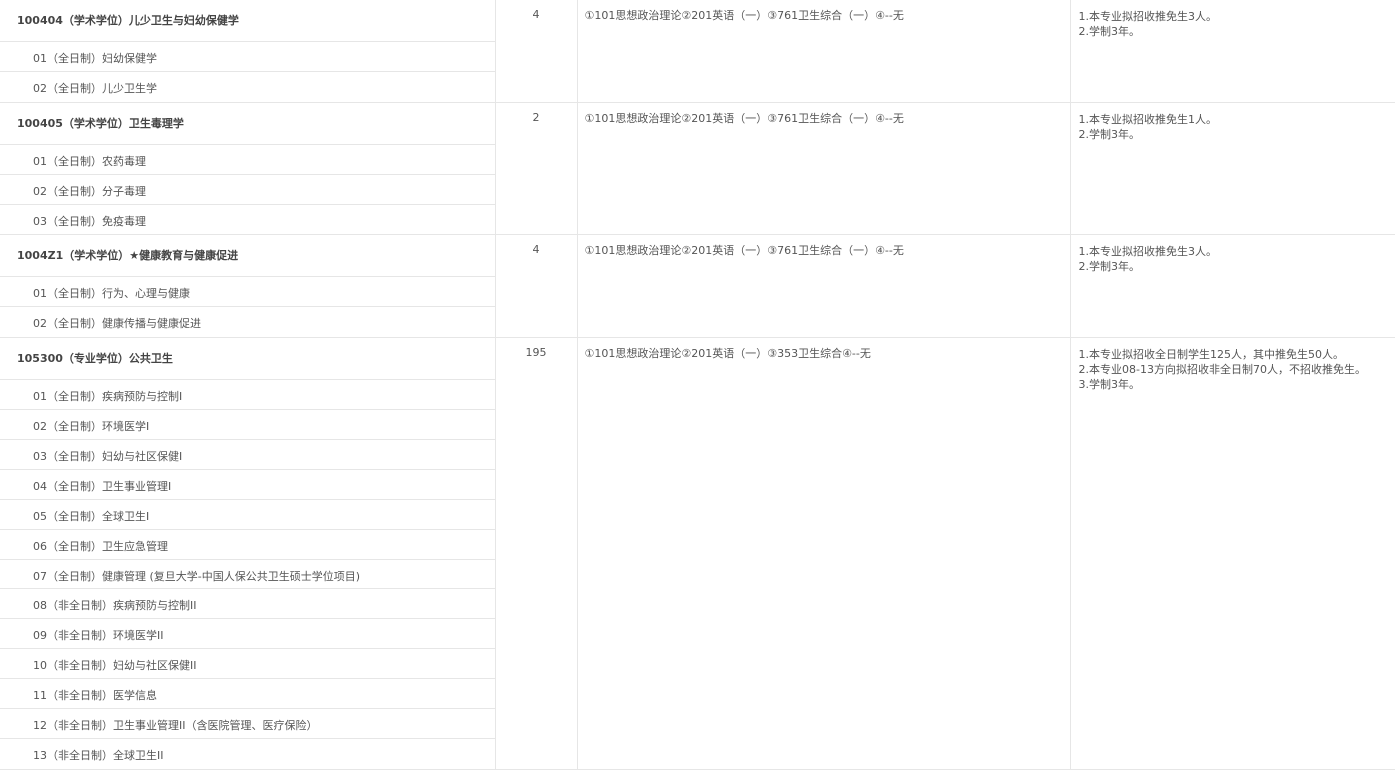 The image size is (1395, 770). Describe the element at coordinates (536, 554) in the screenshot. I see `enrollment-count: 195` at that location.